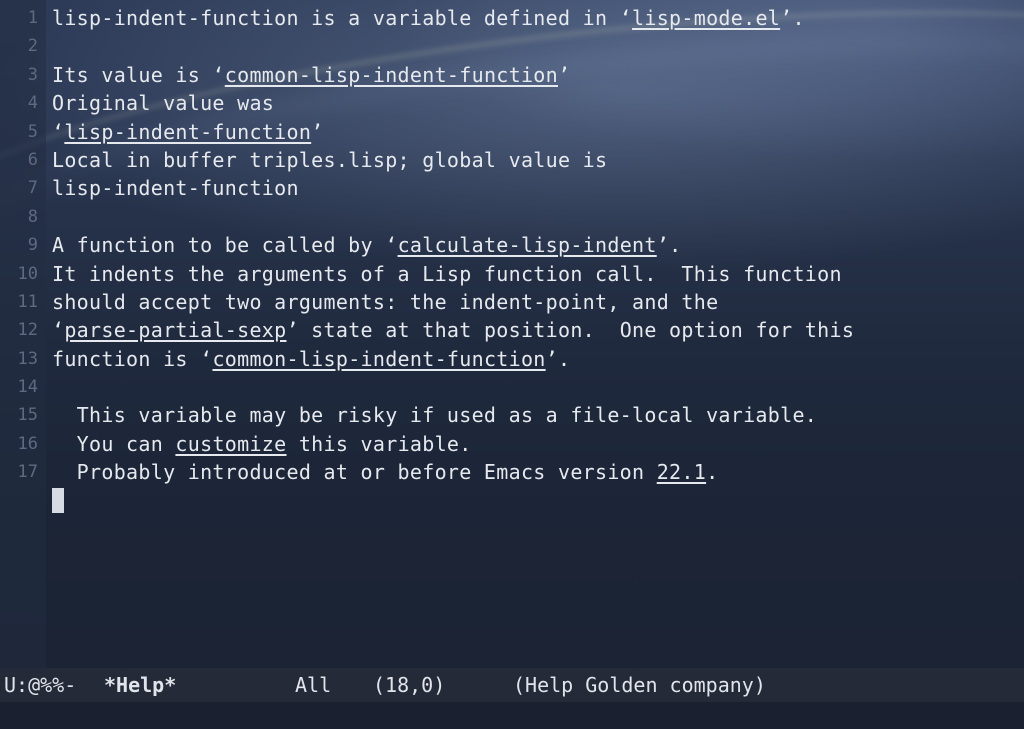 The image size is (1024, 729). I want to click on help-link: 22.1, so click(681, 472).